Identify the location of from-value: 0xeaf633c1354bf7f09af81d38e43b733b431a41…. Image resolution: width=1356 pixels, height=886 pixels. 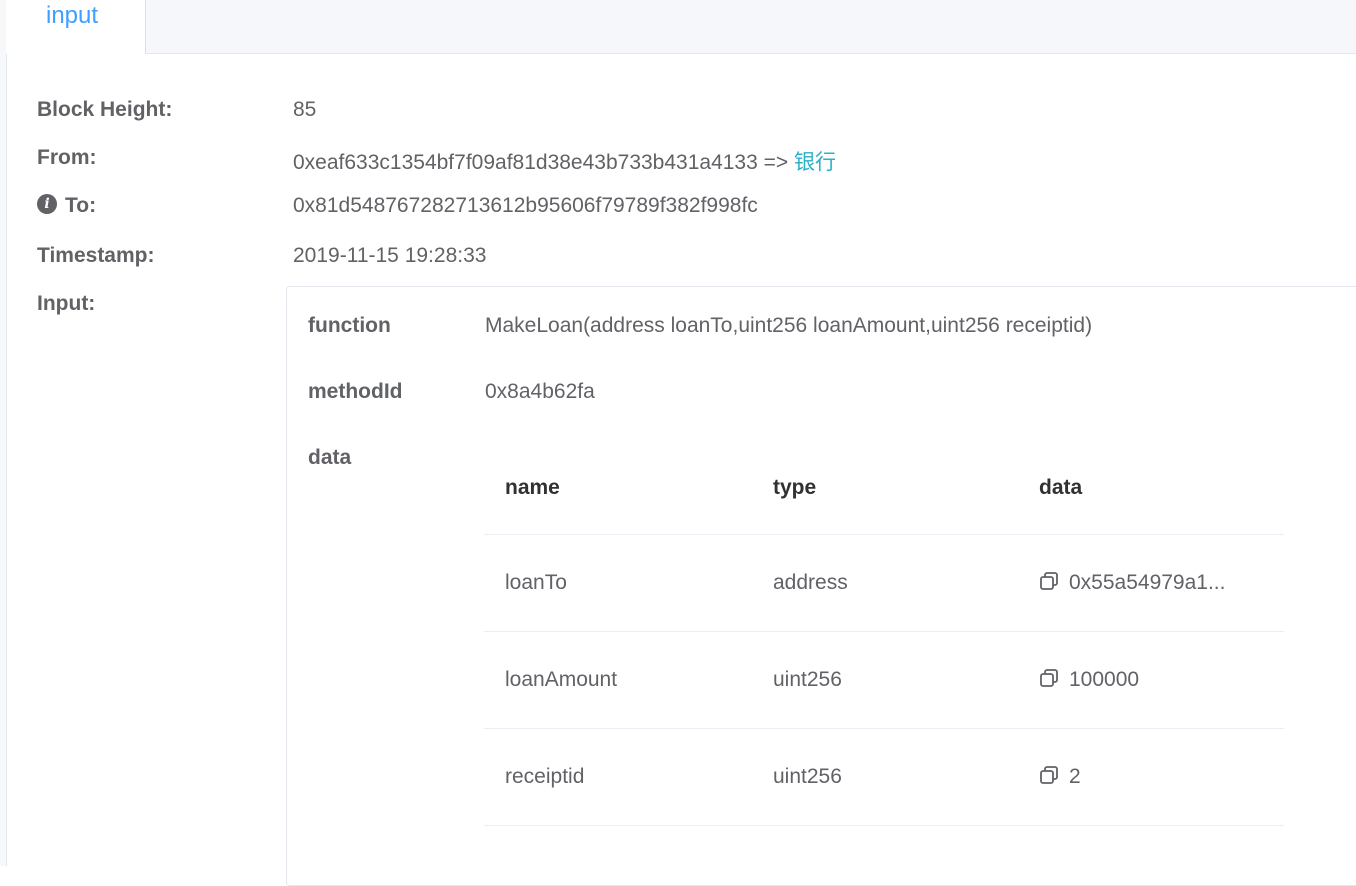
(564, 161).